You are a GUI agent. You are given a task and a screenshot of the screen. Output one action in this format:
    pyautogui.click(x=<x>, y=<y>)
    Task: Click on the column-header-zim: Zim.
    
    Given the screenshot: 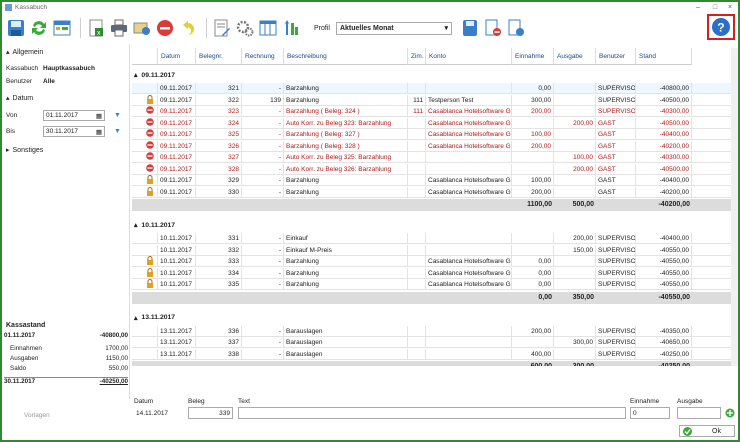 What is the action you would take?
    pyautogui.click(x=417, y=56)
    